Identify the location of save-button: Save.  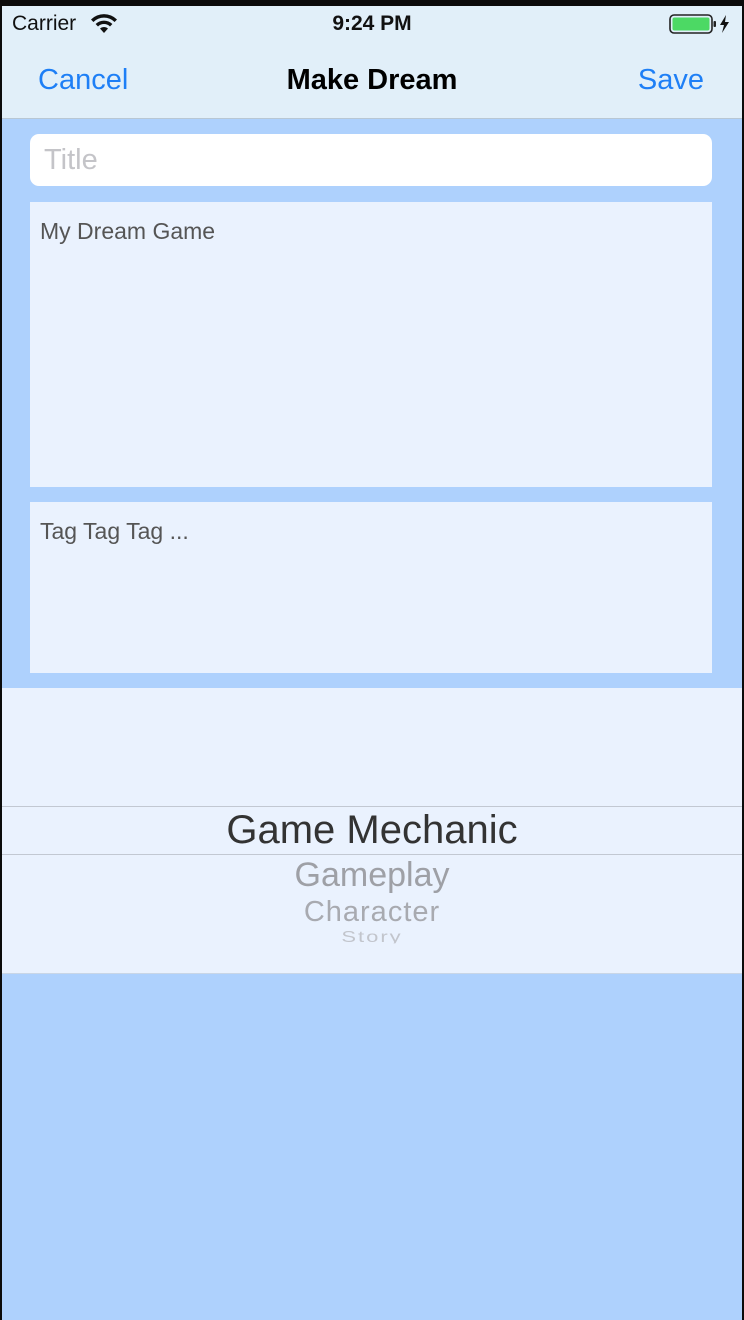
(671, 80).